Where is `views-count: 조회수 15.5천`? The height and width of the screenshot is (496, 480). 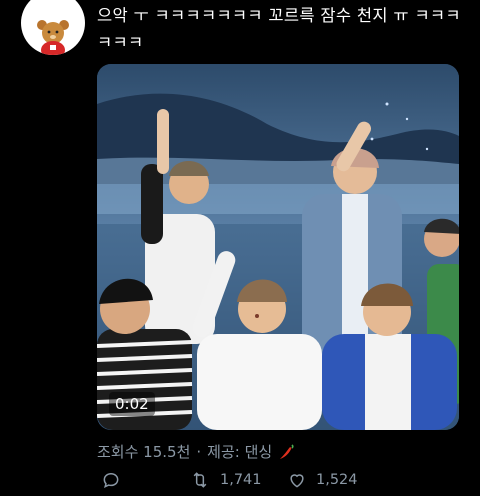 views-count: 조회수 15.5천 is located at coordinates (144, 452).